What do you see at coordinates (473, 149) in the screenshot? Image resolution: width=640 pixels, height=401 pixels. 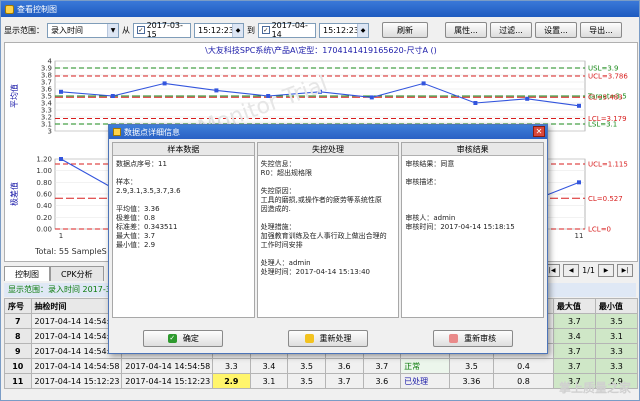 I see `panel-header: 审核结果` at bounding box center [473, 149].